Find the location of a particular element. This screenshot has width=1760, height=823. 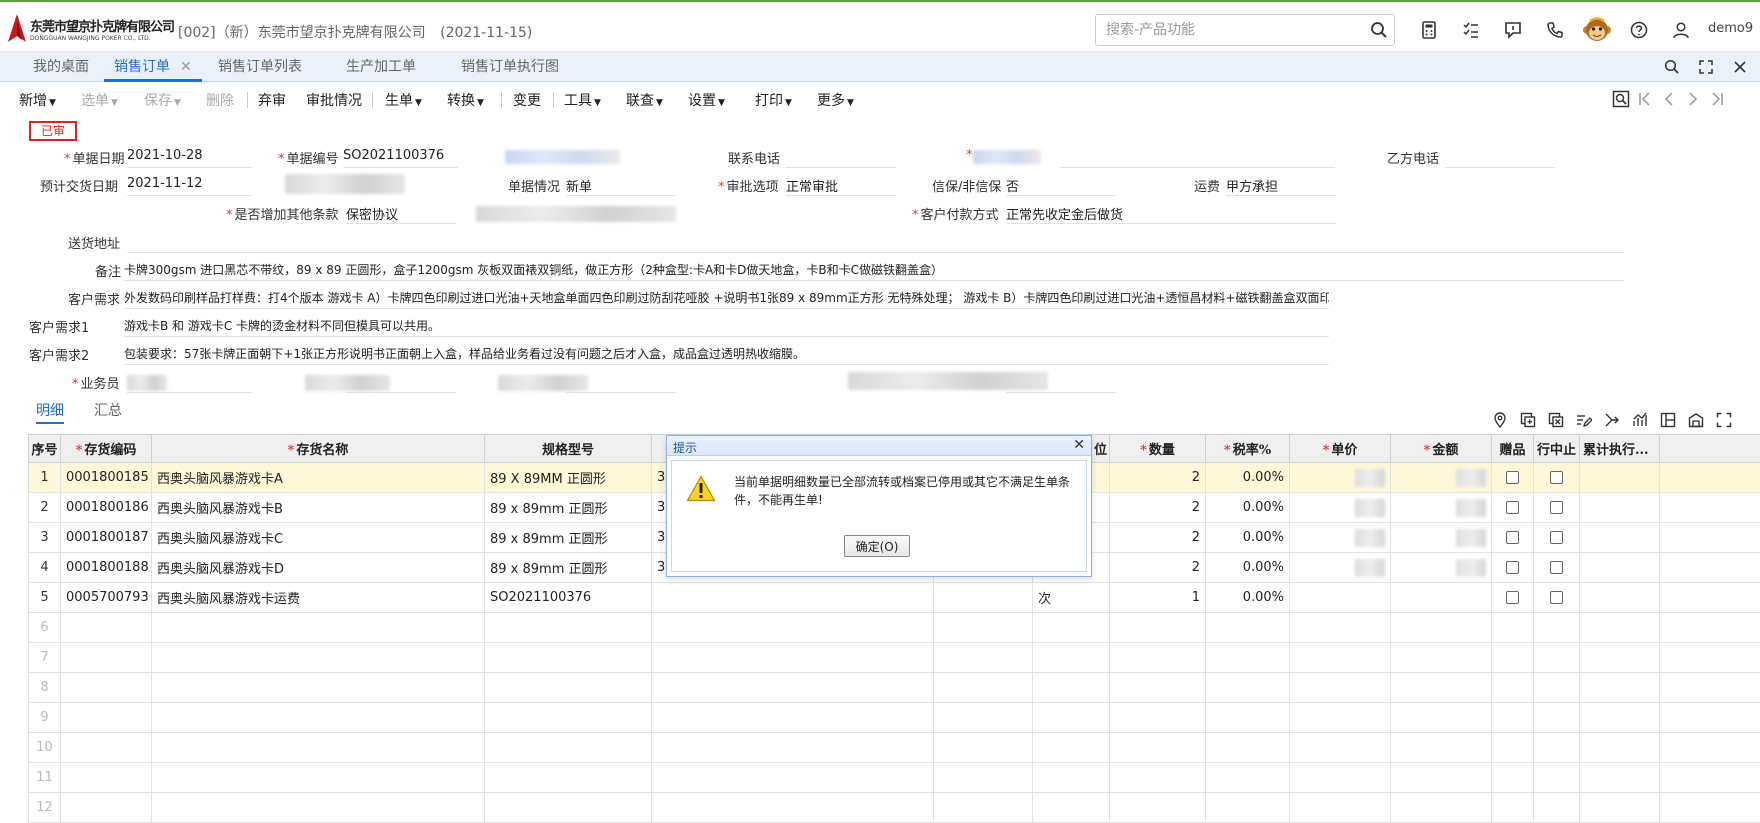

cell-item-name: 西奥头脑风暴游戏卡C is located at coordinates (318, 538).